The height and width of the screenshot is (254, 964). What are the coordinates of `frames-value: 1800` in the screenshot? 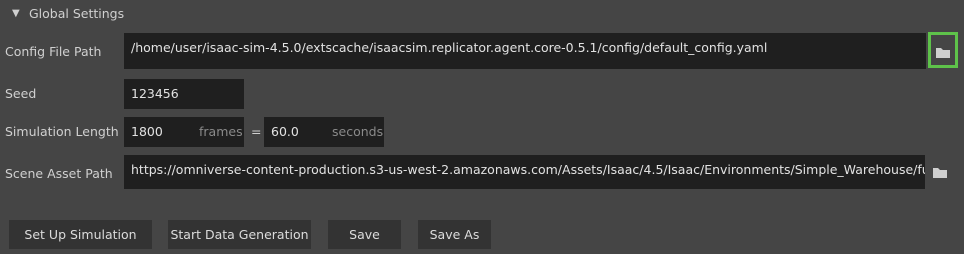 It's located at (147, 131).